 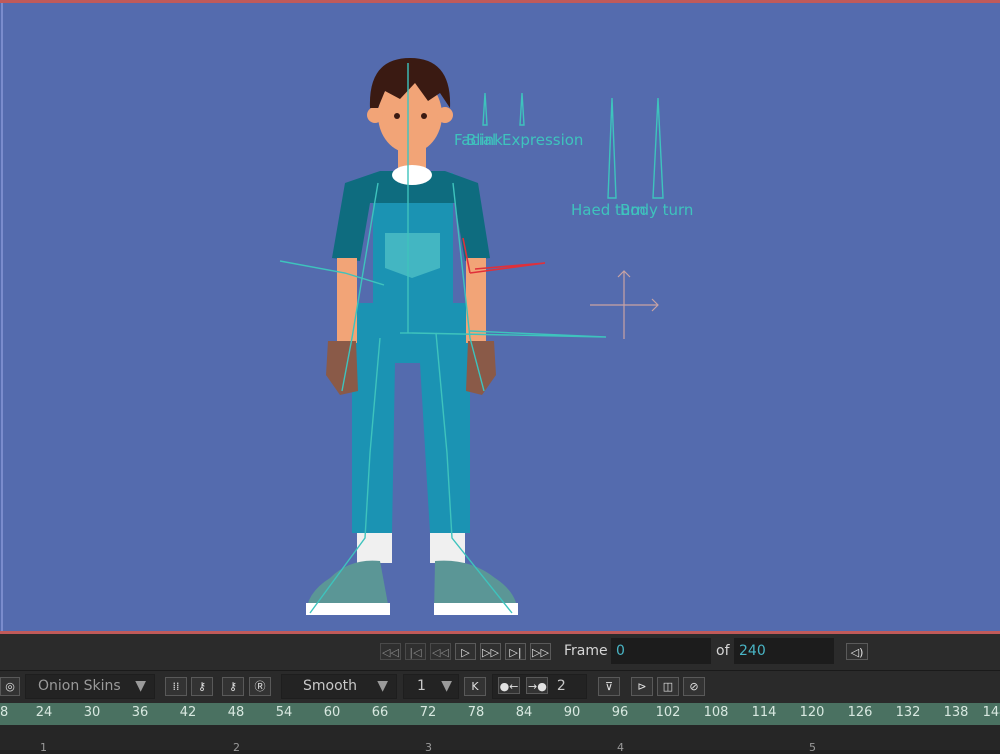 What do you see at coordinates (465, 651) in the screenshot?
I see `play-icon: ▷` at bounding box center [465, 651].